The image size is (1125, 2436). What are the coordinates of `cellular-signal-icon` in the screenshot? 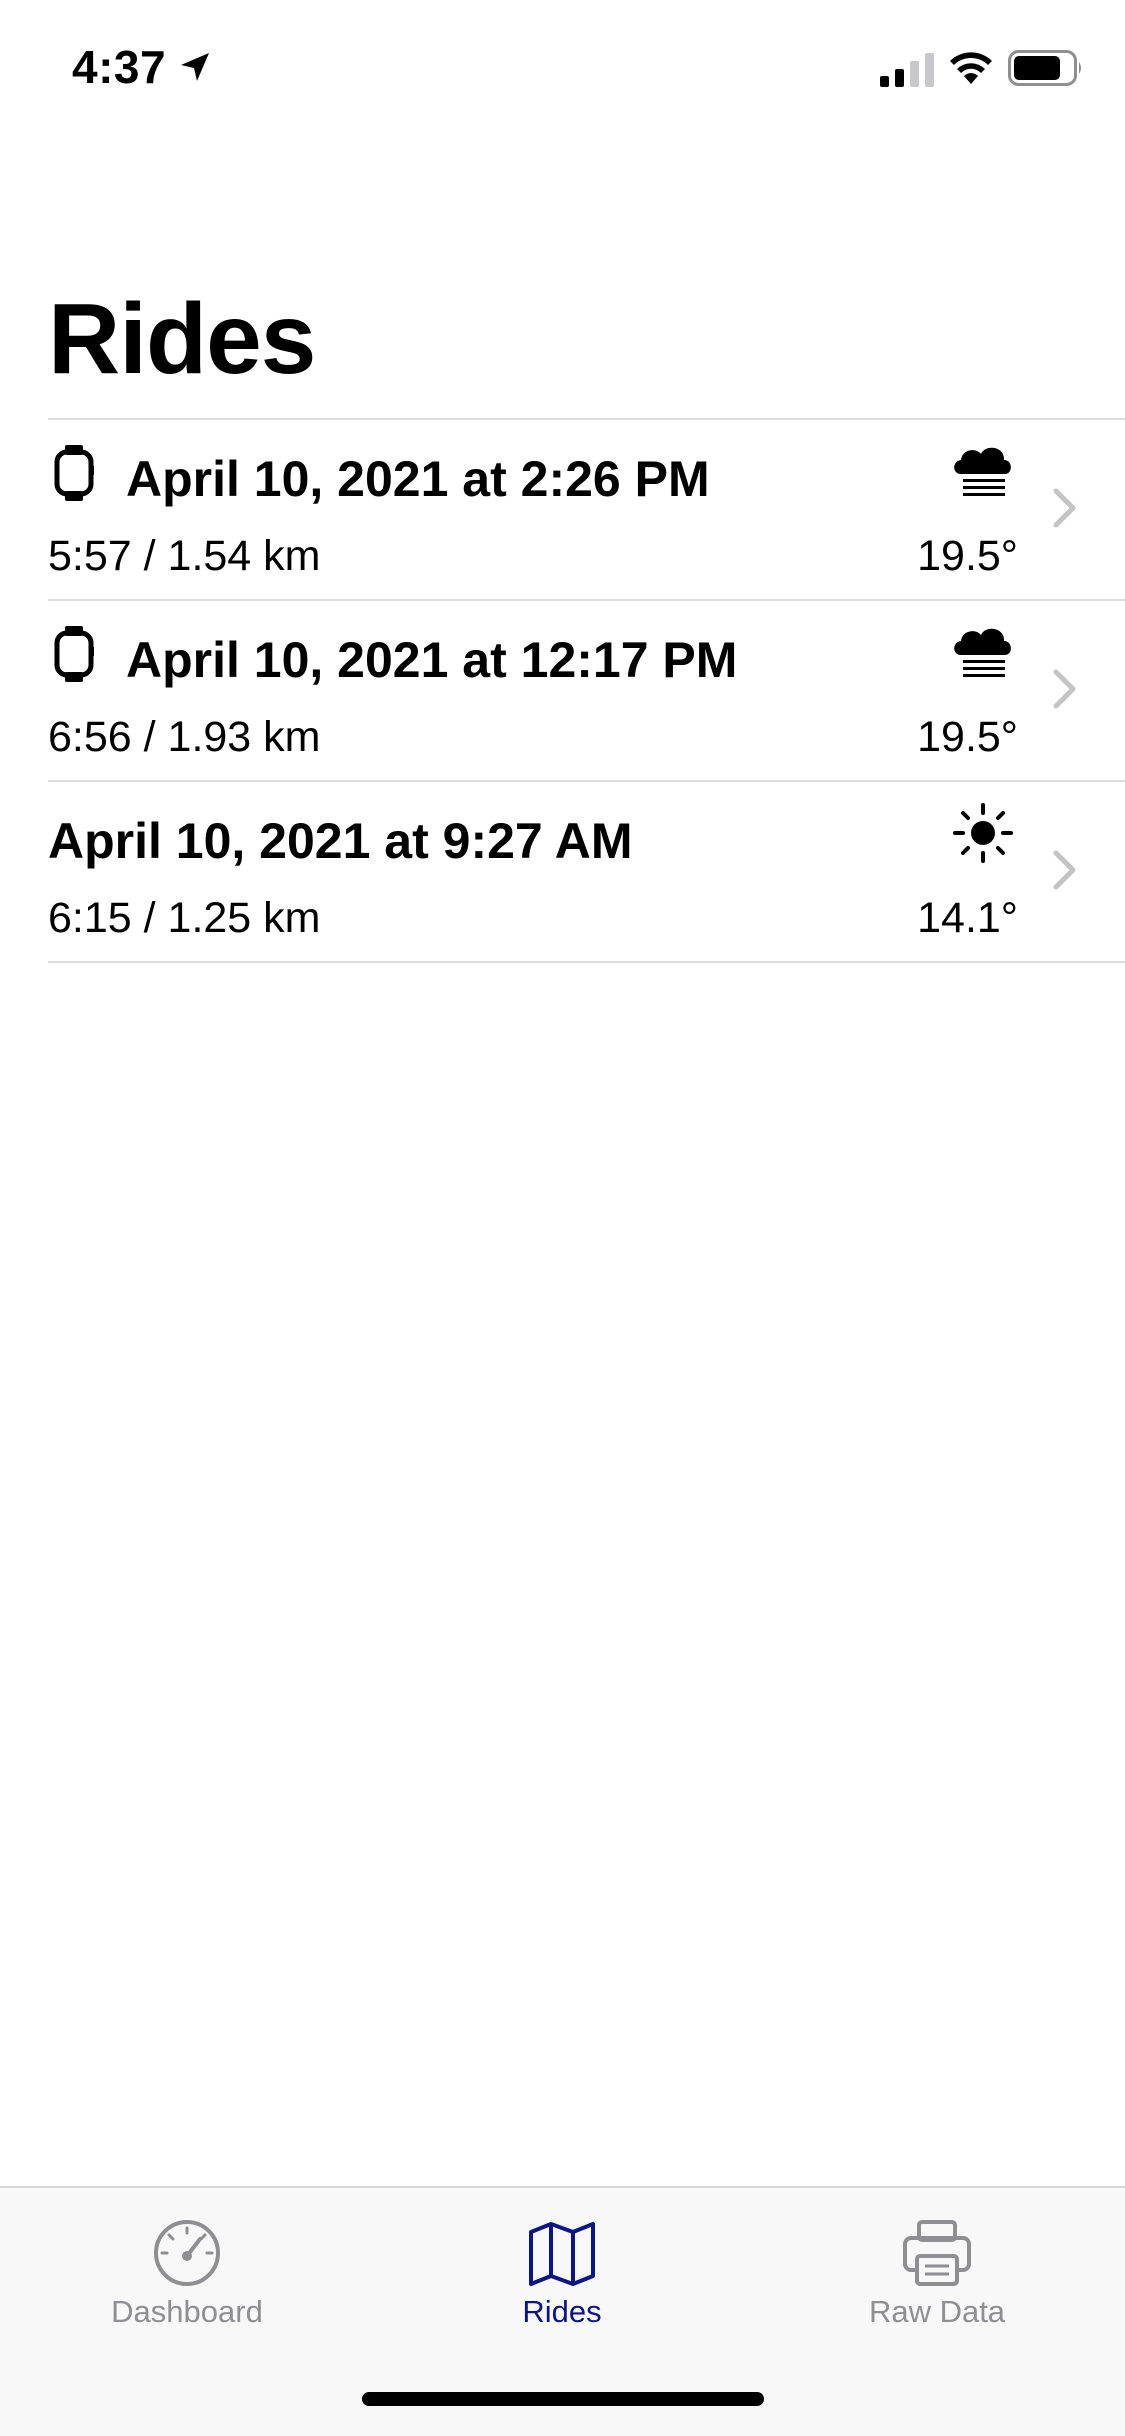 It's located at (907, 70).